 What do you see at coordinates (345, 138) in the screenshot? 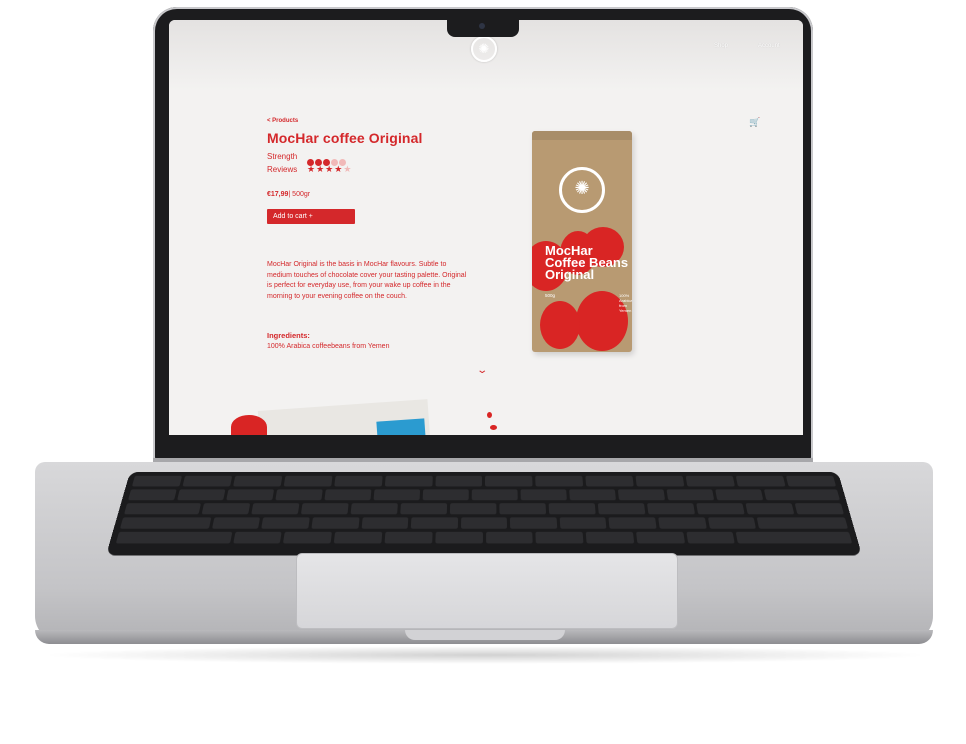
I see `product-title: MocHar coffee Original` at bounding box center [345, 138].